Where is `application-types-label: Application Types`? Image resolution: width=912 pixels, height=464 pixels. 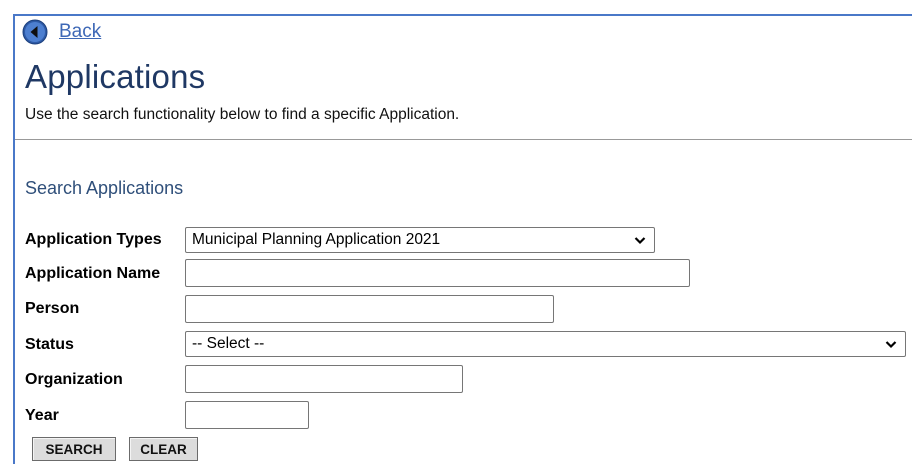
application-types-label: Application Types is located at coordinates (93, 239).